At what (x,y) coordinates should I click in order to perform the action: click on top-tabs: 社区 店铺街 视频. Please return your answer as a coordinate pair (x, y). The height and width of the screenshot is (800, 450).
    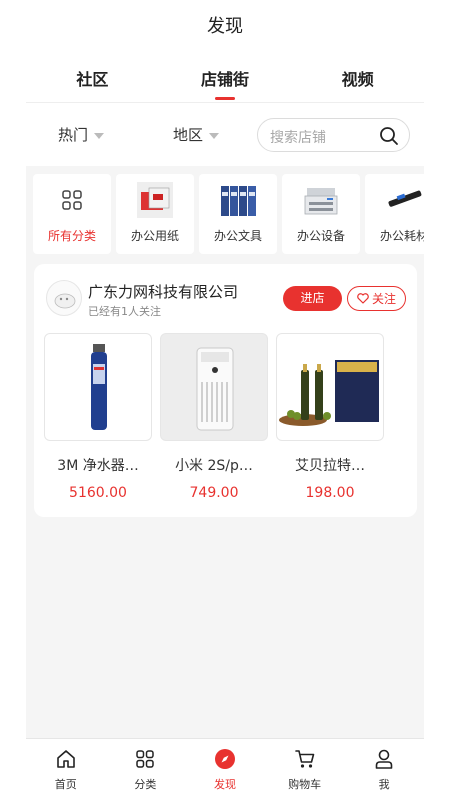
    Looking at the image, I should click on (225, 80).